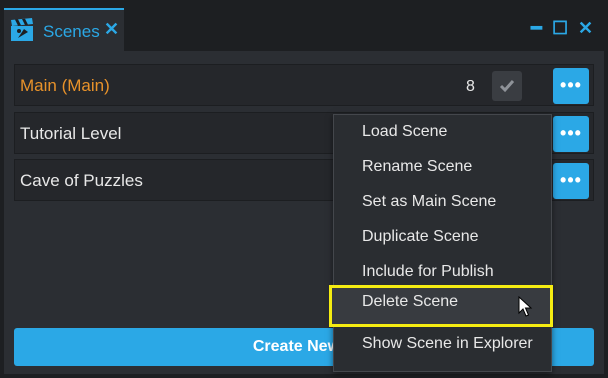 This screenshot has width=608, height=378. Describe the element at coordinates (417, 166) in the screenshot. I see `menu-item-label: Rename Scene` at that location.